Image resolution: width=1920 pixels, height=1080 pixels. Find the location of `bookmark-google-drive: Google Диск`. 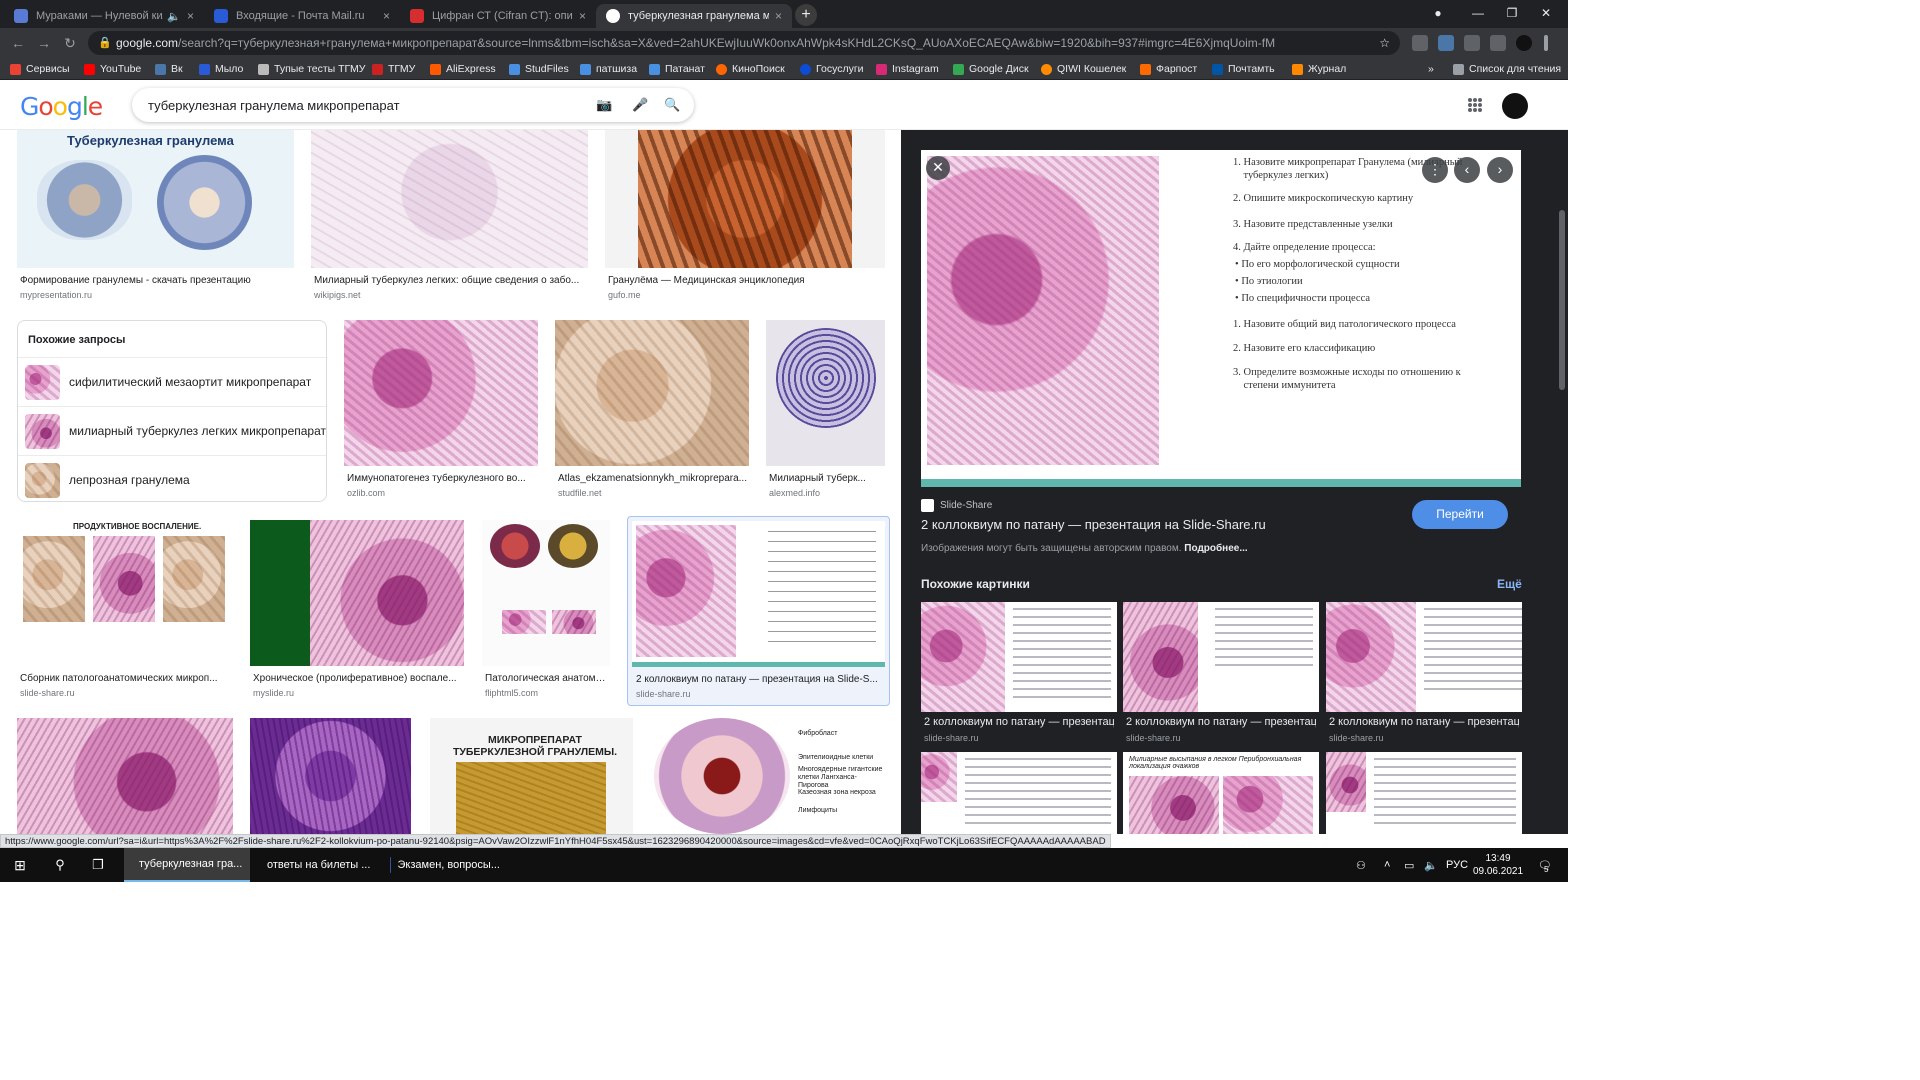

bookmark-google-drive: Google Диск is located at coordinates (991, 69).